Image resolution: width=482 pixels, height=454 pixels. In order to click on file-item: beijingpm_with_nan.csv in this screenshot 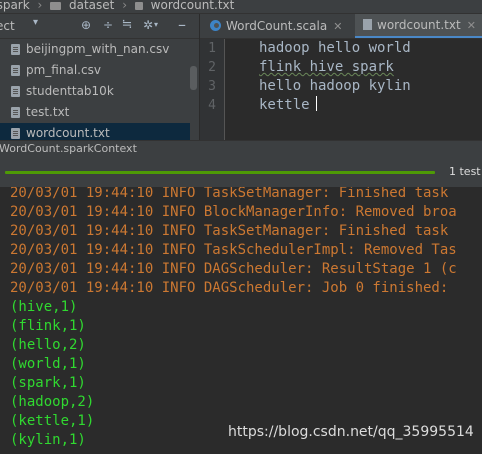, I will do `click(95, 49)`.